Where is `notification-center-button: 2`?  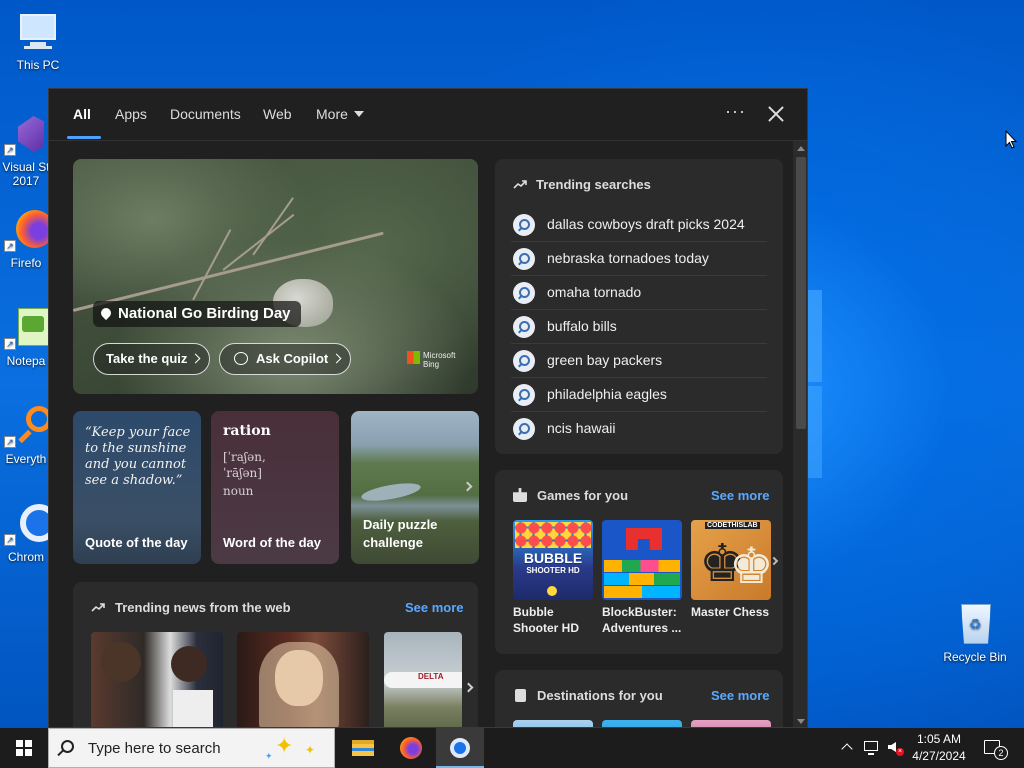 notification-center-button: 2 is located at coordinates (997, 748).